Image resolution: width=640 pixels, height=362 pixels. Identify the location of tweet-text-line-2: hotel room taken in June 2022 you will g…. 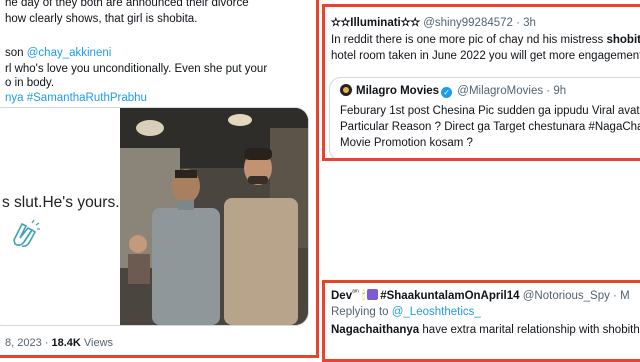
(485, 56).